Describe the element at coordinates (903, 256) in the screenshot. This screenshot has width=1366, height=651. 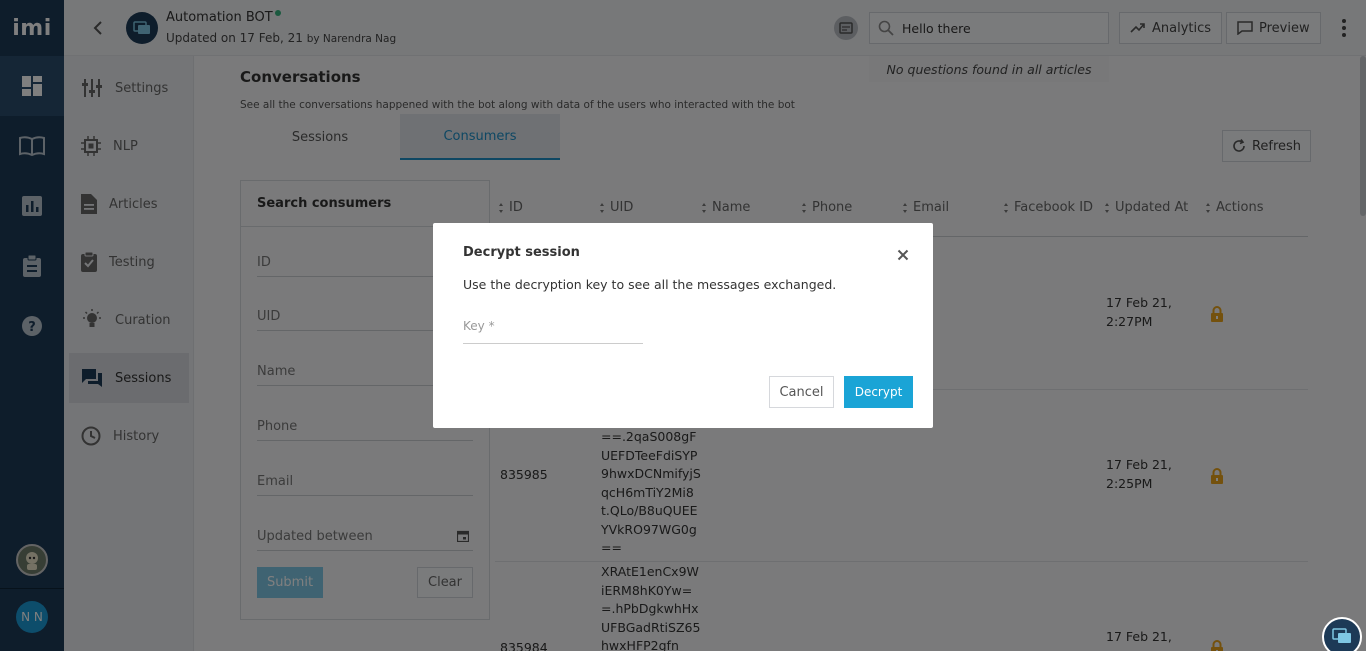
I see `close-icon` at that location.